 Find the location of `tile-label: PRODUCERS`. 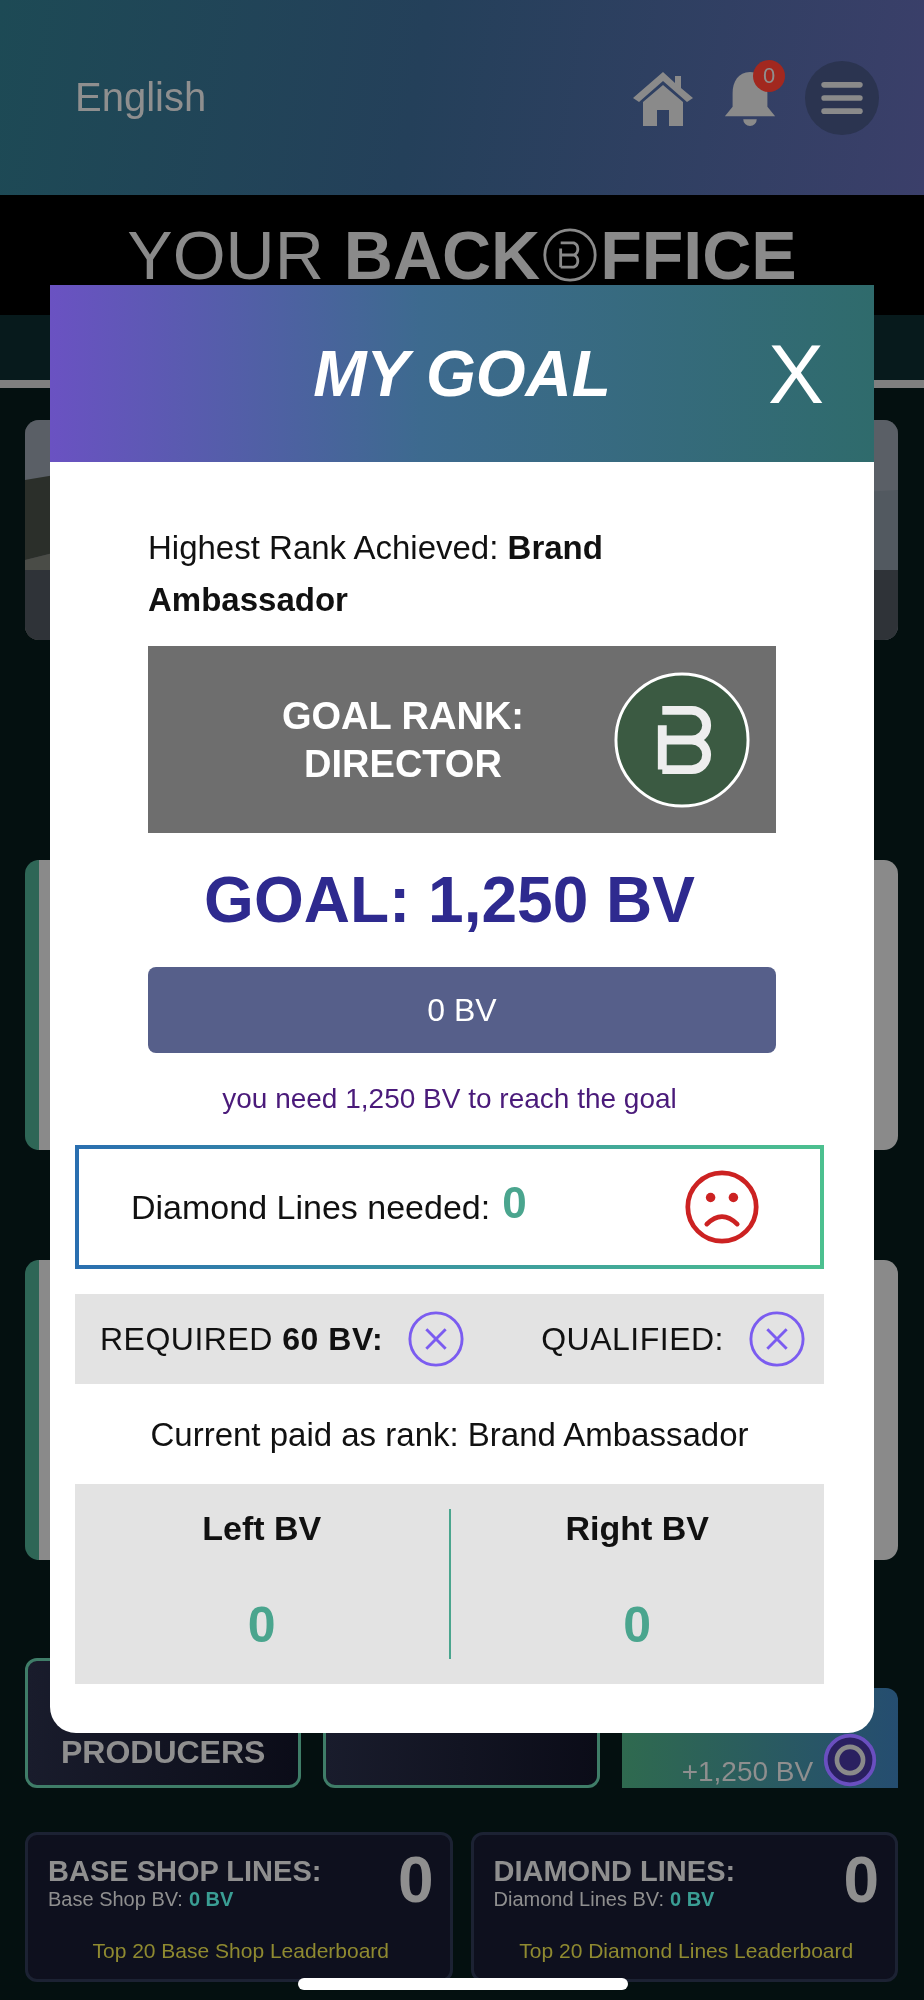

tile-label: PRODUCERS is located at coordinates (163, 1752).